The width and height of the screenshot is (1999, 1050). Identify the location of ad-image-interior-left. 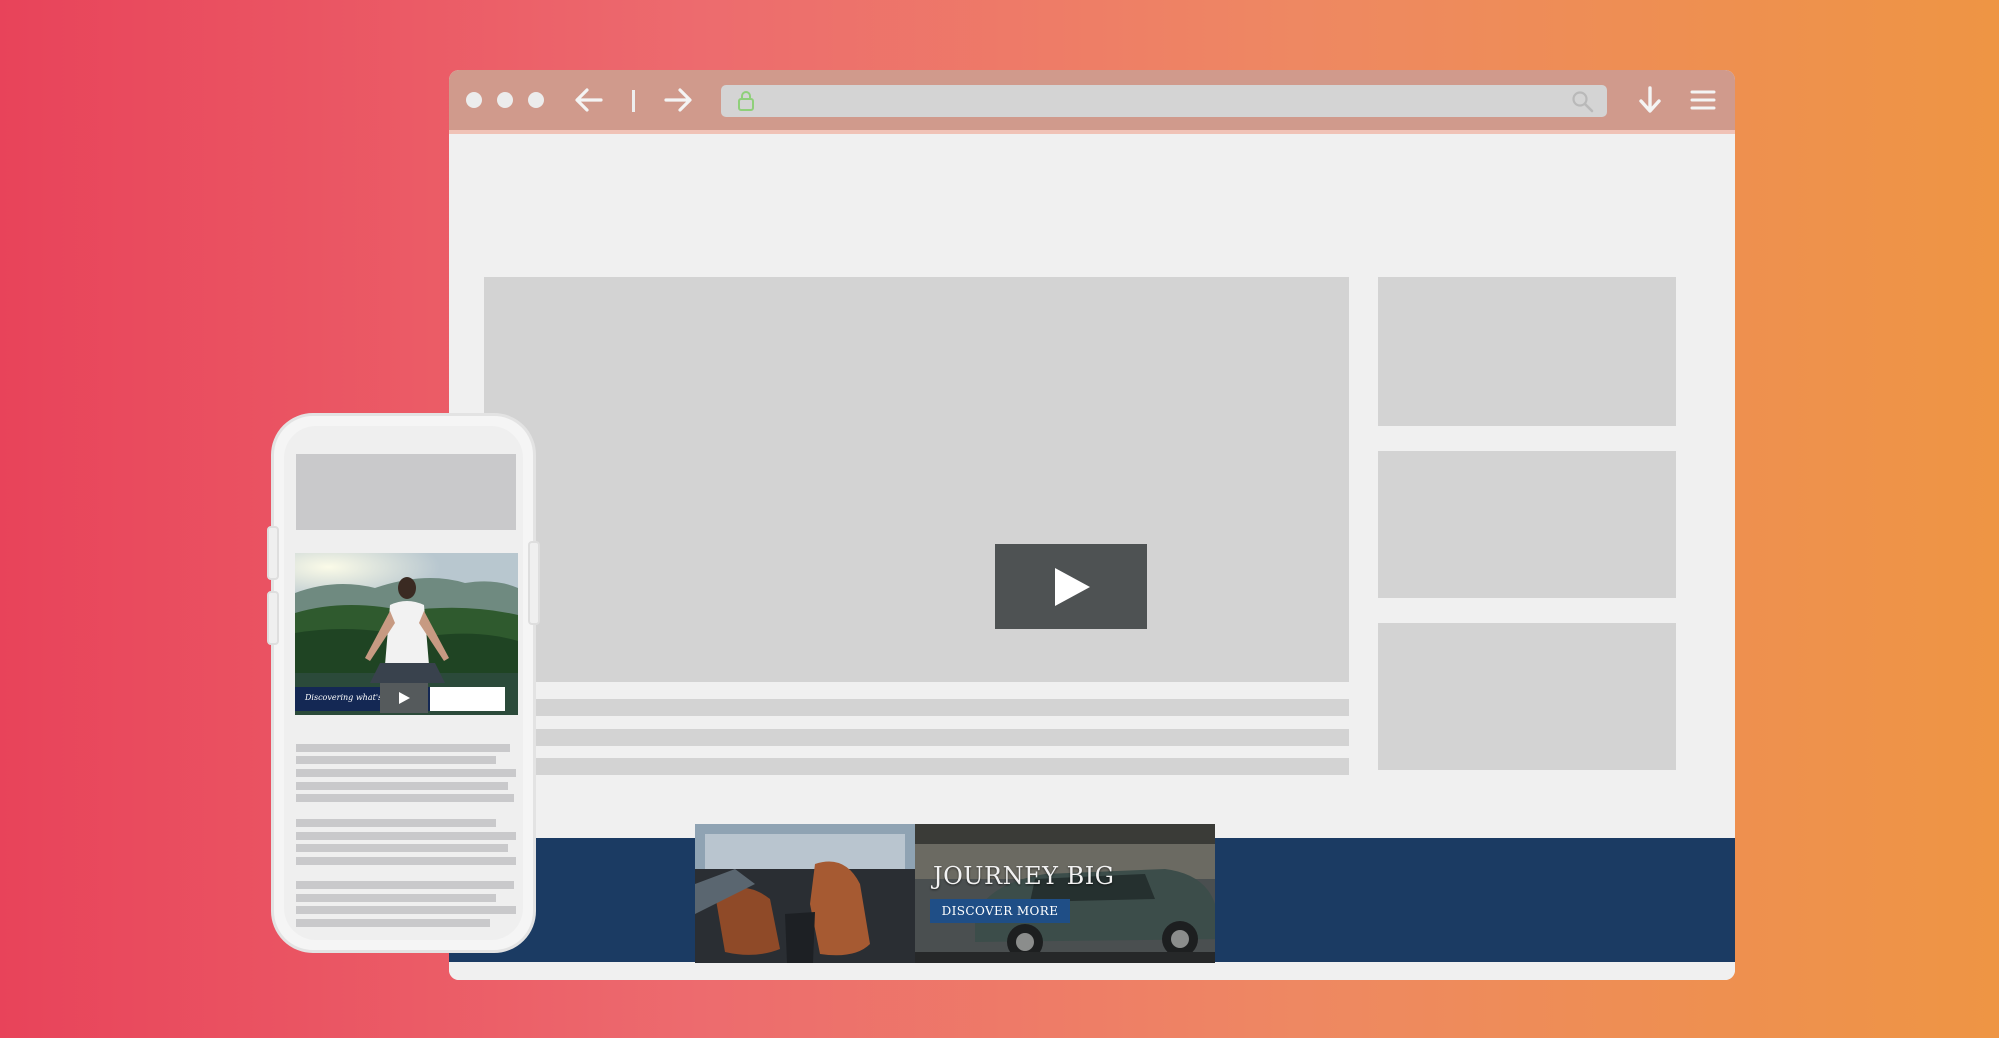
(805, 893).